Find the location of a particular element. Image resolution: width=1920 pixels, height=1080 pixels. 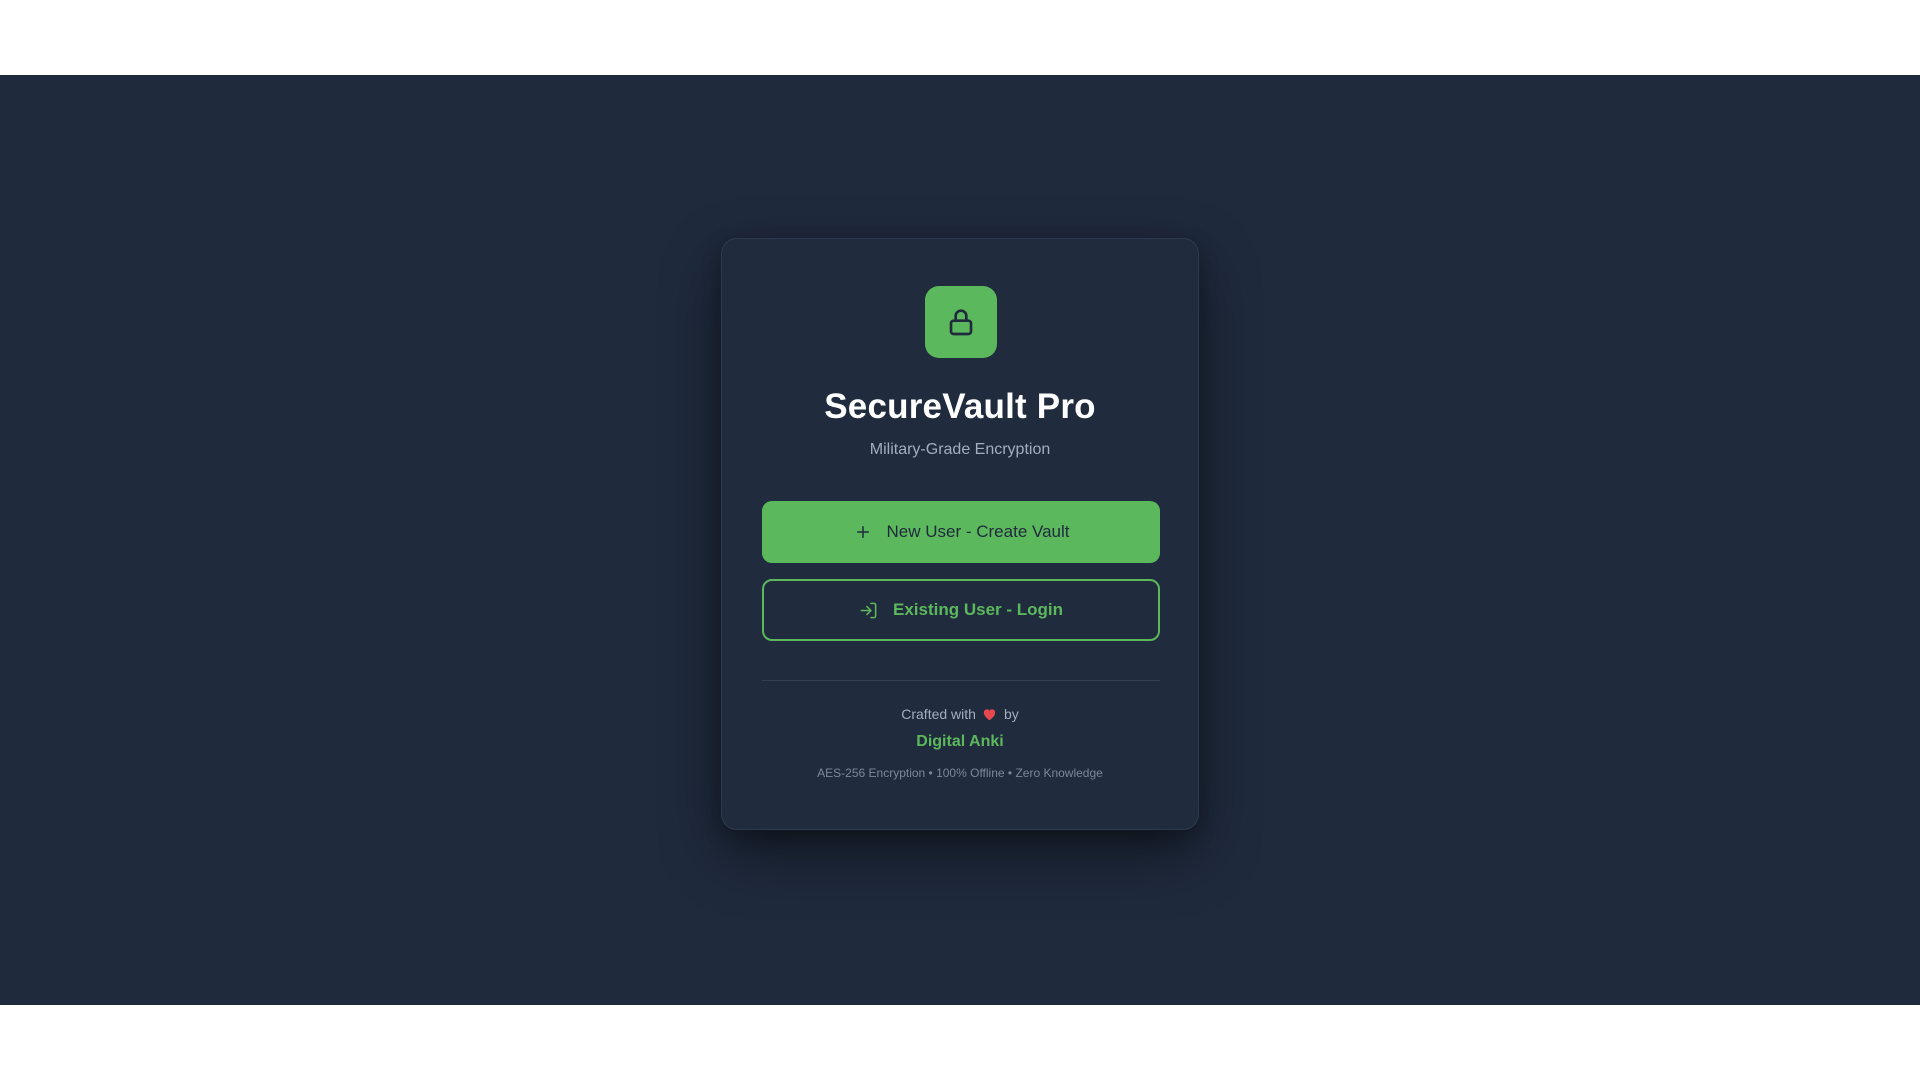

lock-icon is located at coordinates (961, 322).